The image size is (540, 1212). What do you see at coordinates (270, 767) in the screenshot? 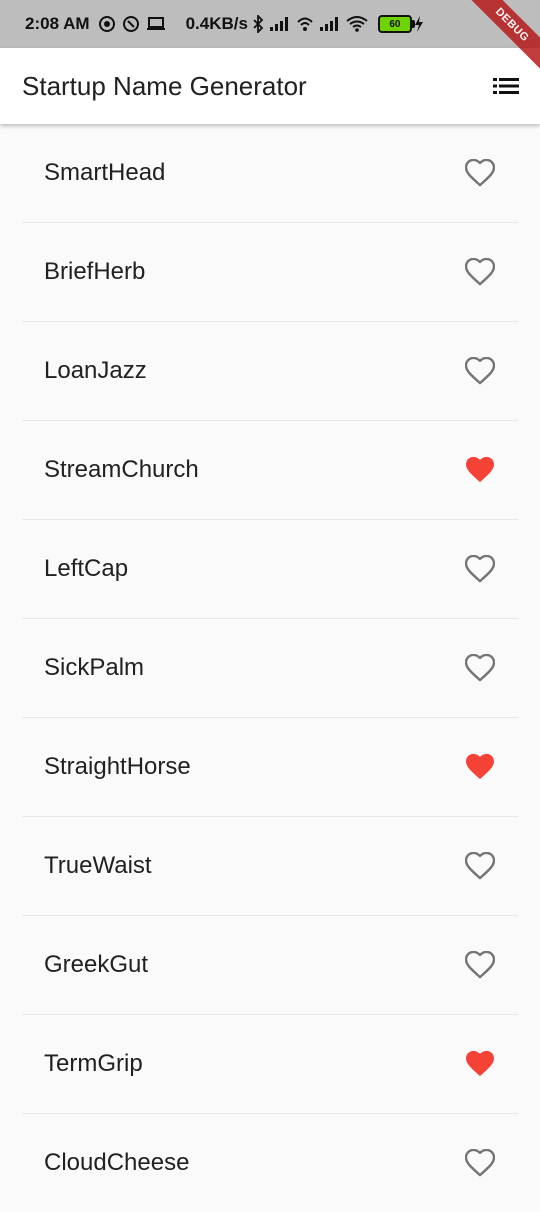
I see `list-item: StraightHorse` at bounding box center [270, 767].